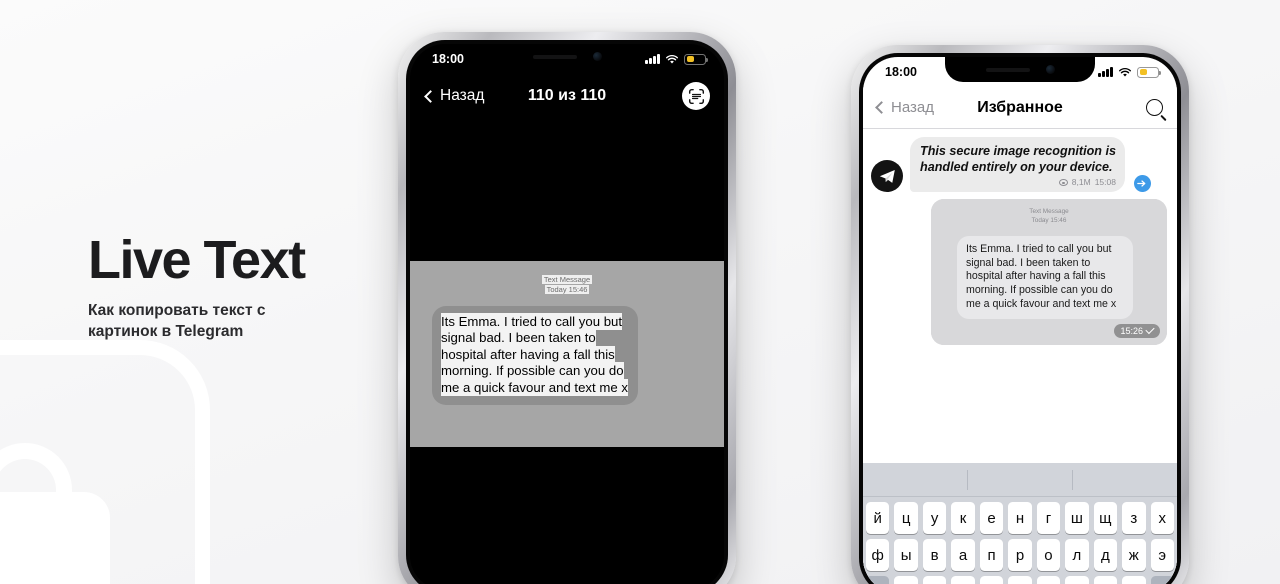 This screenshot has height=584, width=1280. Describe the element at coordinates (177, 310) in the screenshot. I see `page-subtitle-line1: Как копировать текст с` at that location.